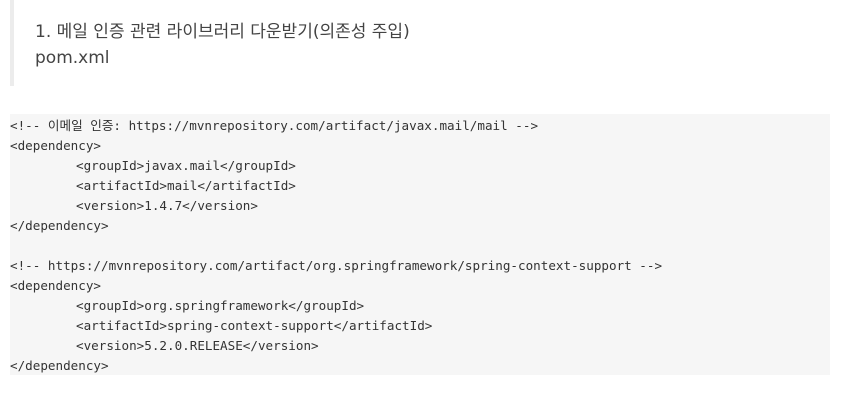  I want to click on code-version: <version>5.2.0.RELEASE</version>, so click(197, 345).